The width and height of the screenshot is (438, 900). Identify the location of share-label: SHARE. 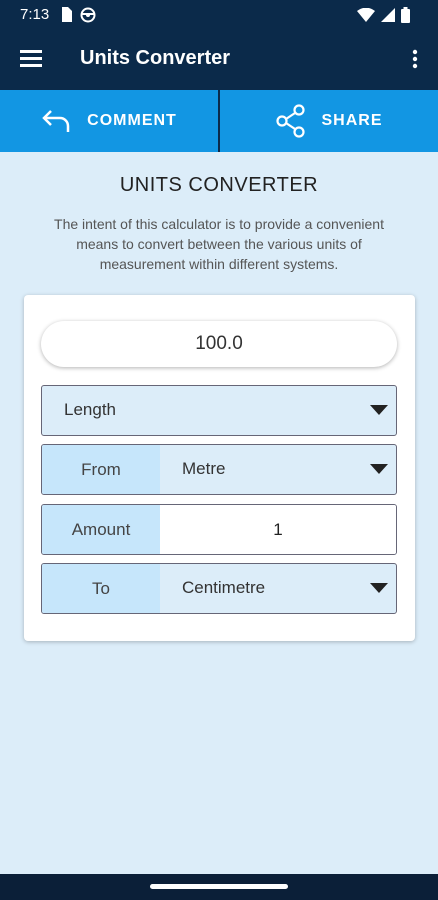
(352, 120).